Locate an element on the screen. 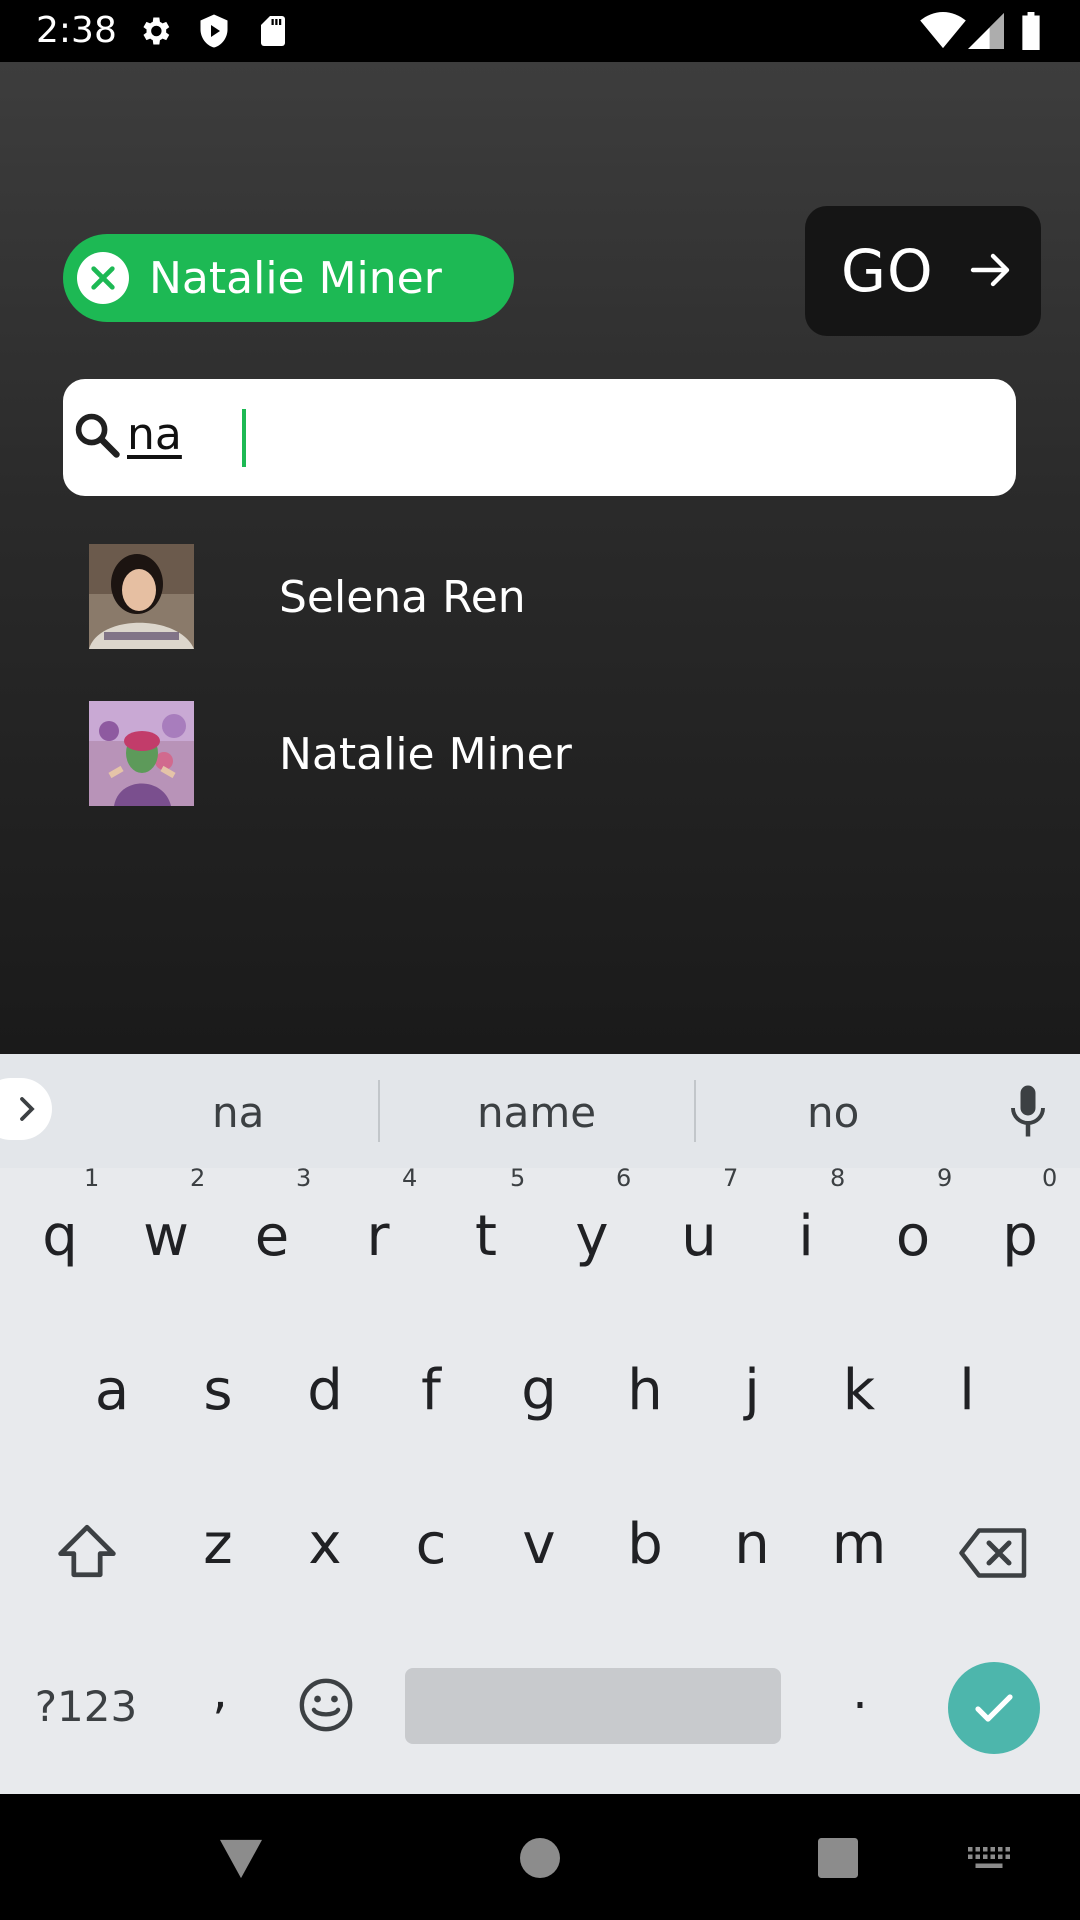 The height and width of the screenshot is (1920, 1080). key-t: t 5 is located at coordinates (489, 1216).